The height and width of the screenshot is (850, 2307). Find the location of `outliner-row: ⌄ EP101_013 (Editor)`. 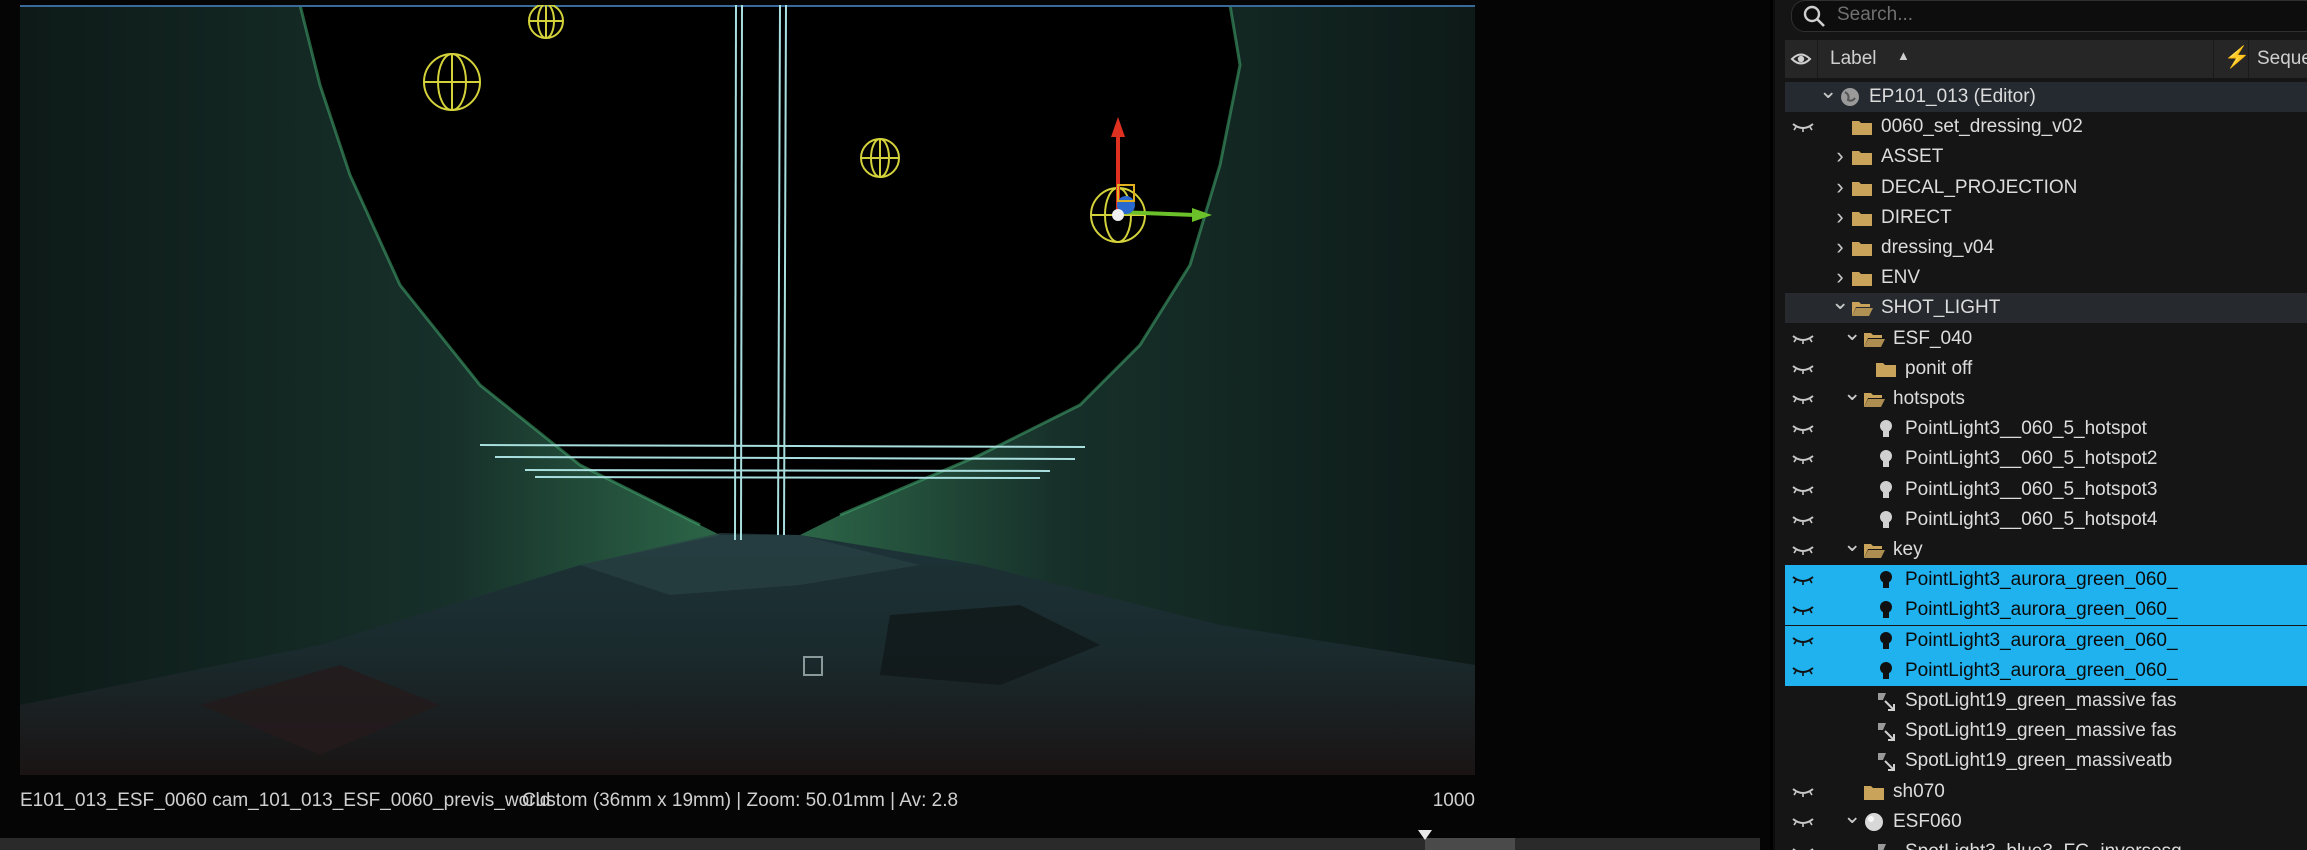

outliner-row: ⌄ EP101_013 (Editor) is located at coordinates (2046, 97).